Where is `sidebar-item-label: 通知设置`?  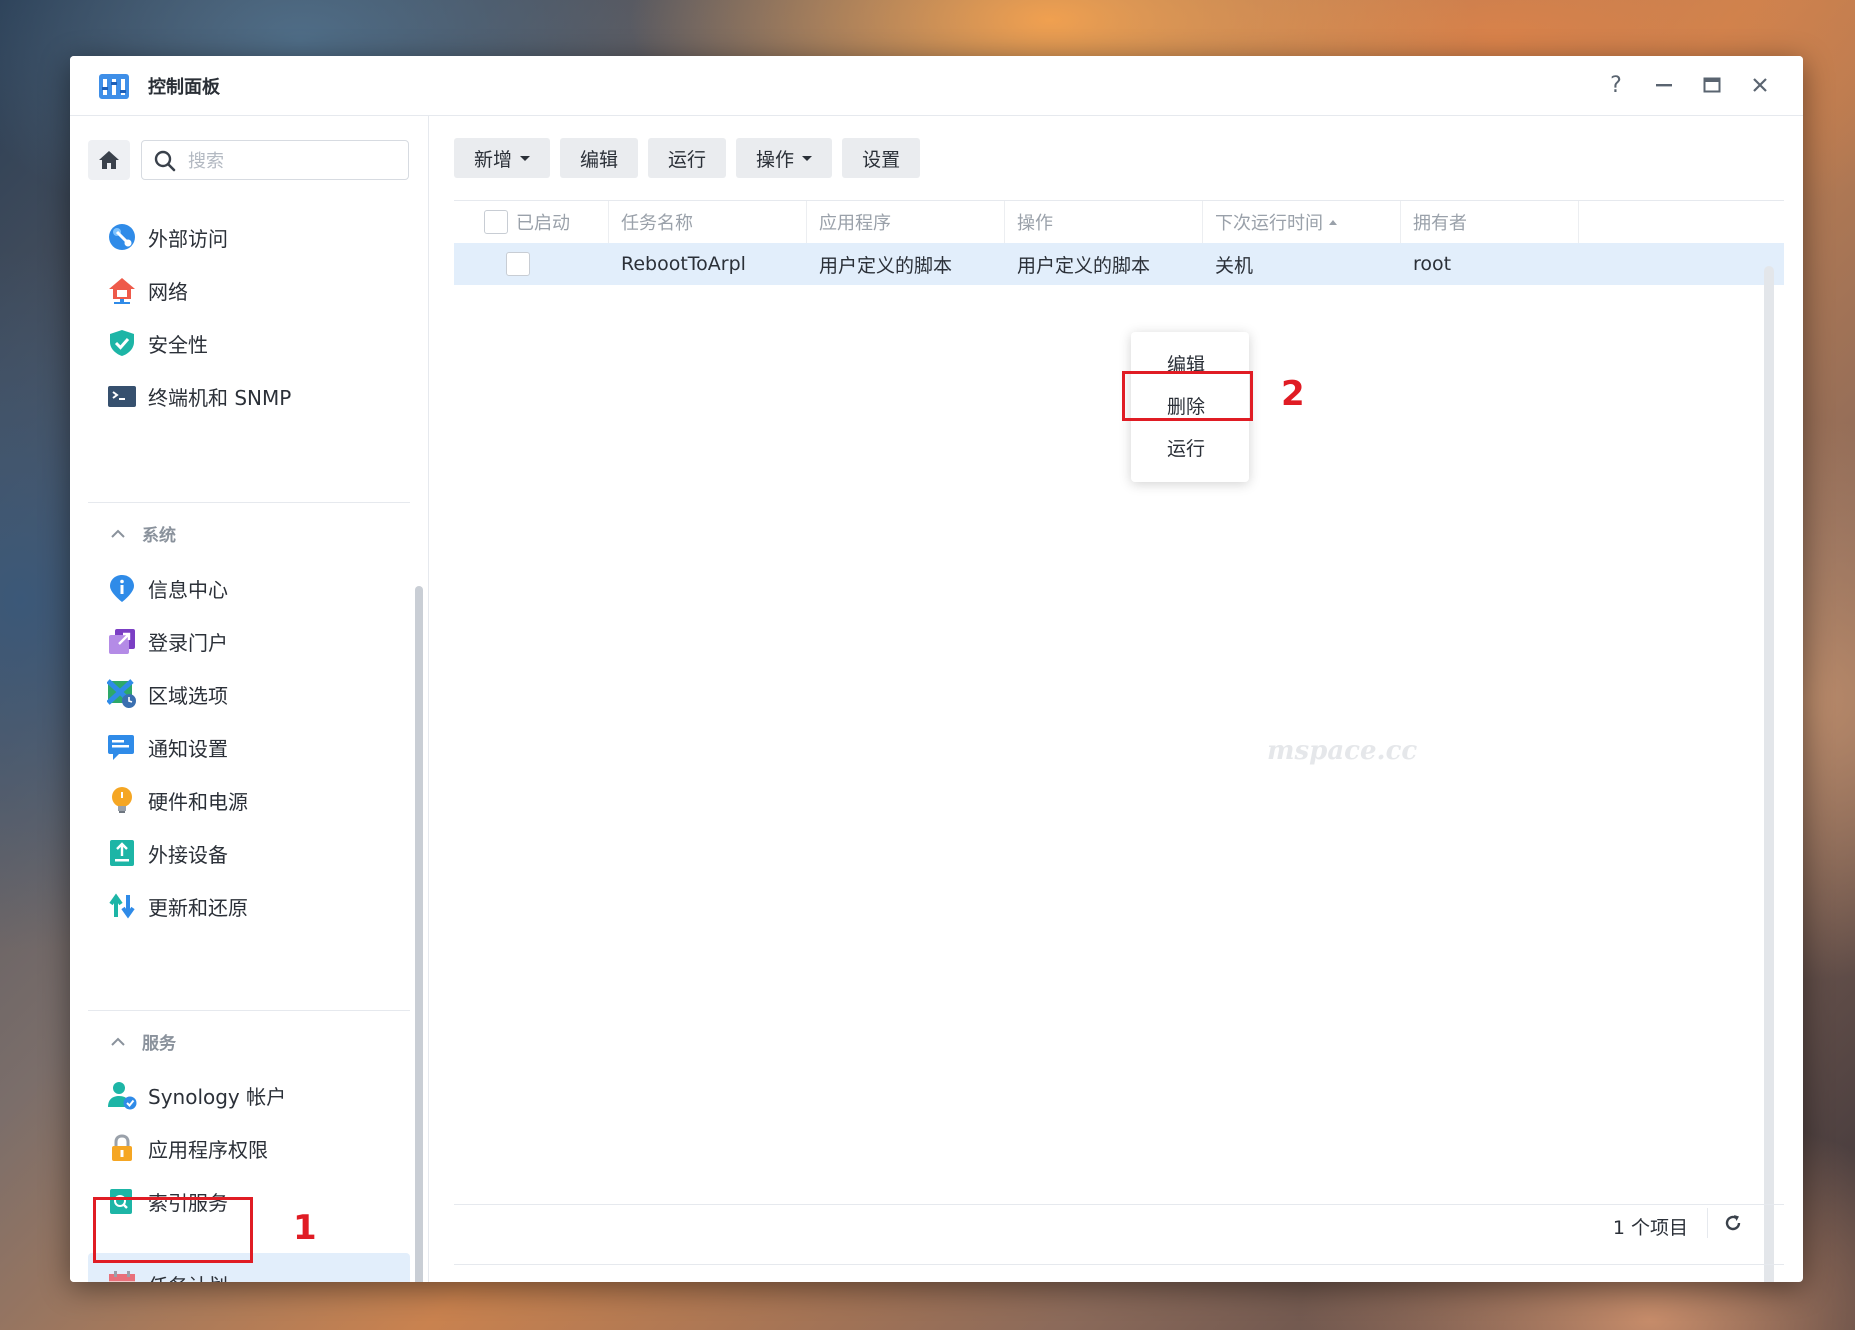
sidebar-item-label: 通知设置 is located at coordinates (188, 748).